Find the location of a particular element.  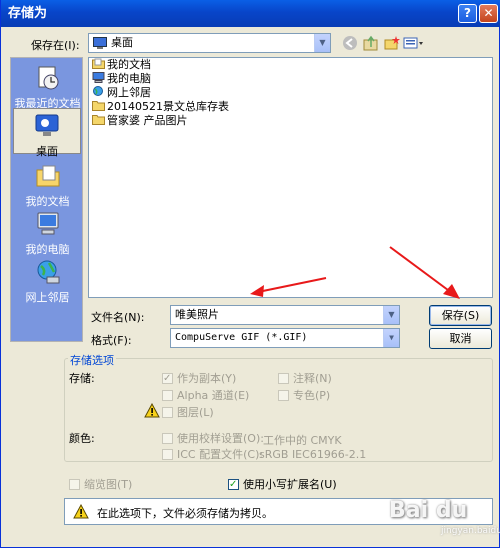

thumbnail-label: 缩览图(T) is located at coordinates (108, 484).